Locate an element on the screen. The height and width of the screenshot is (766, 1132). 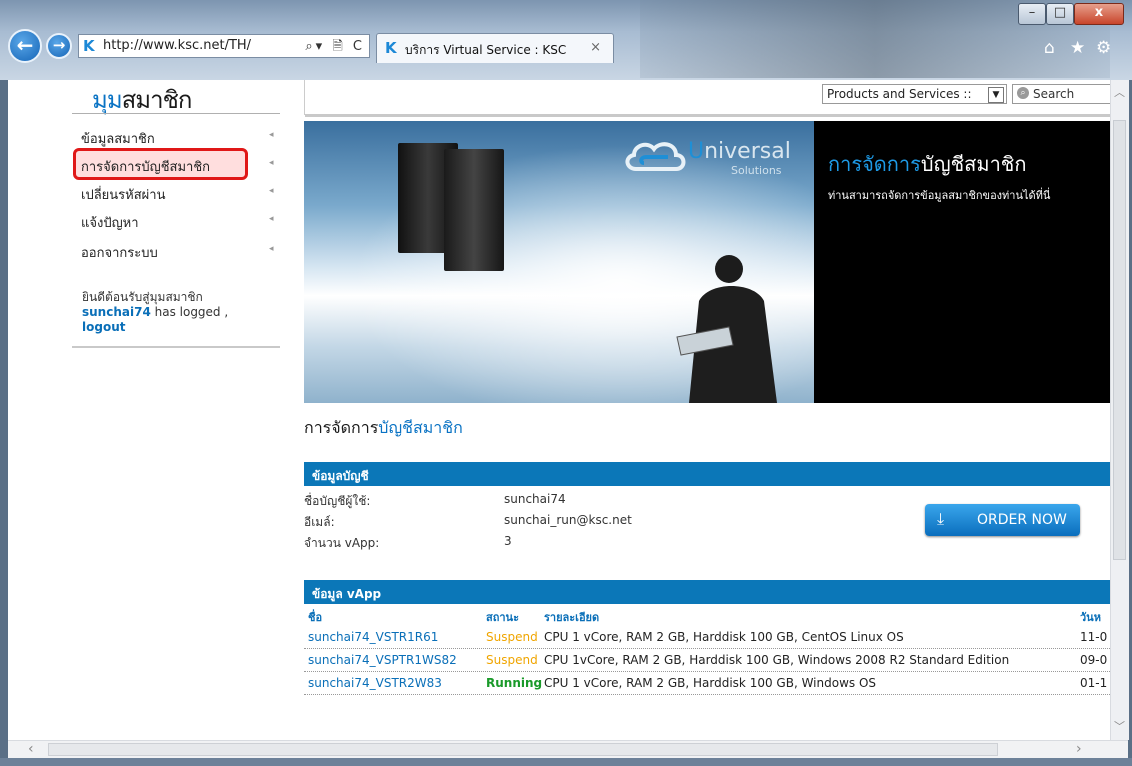
minimize-icon: – is located at coordinates (1032, 12).